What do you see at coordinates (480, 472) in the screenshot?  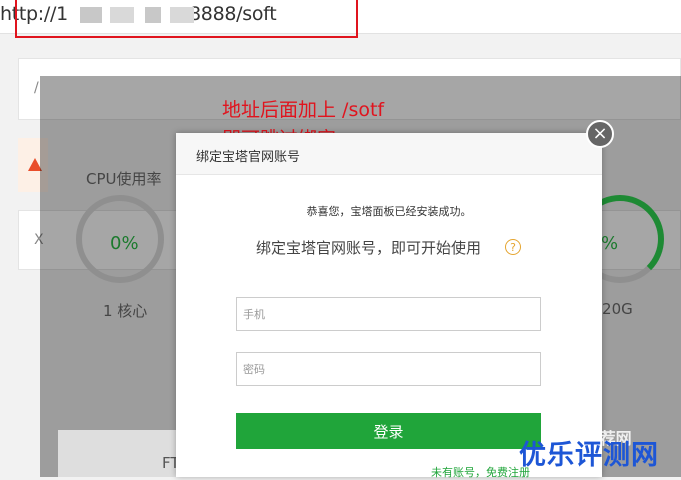 I see `register-link: 未有账号，免费注册` at bounding box center [480, 472].